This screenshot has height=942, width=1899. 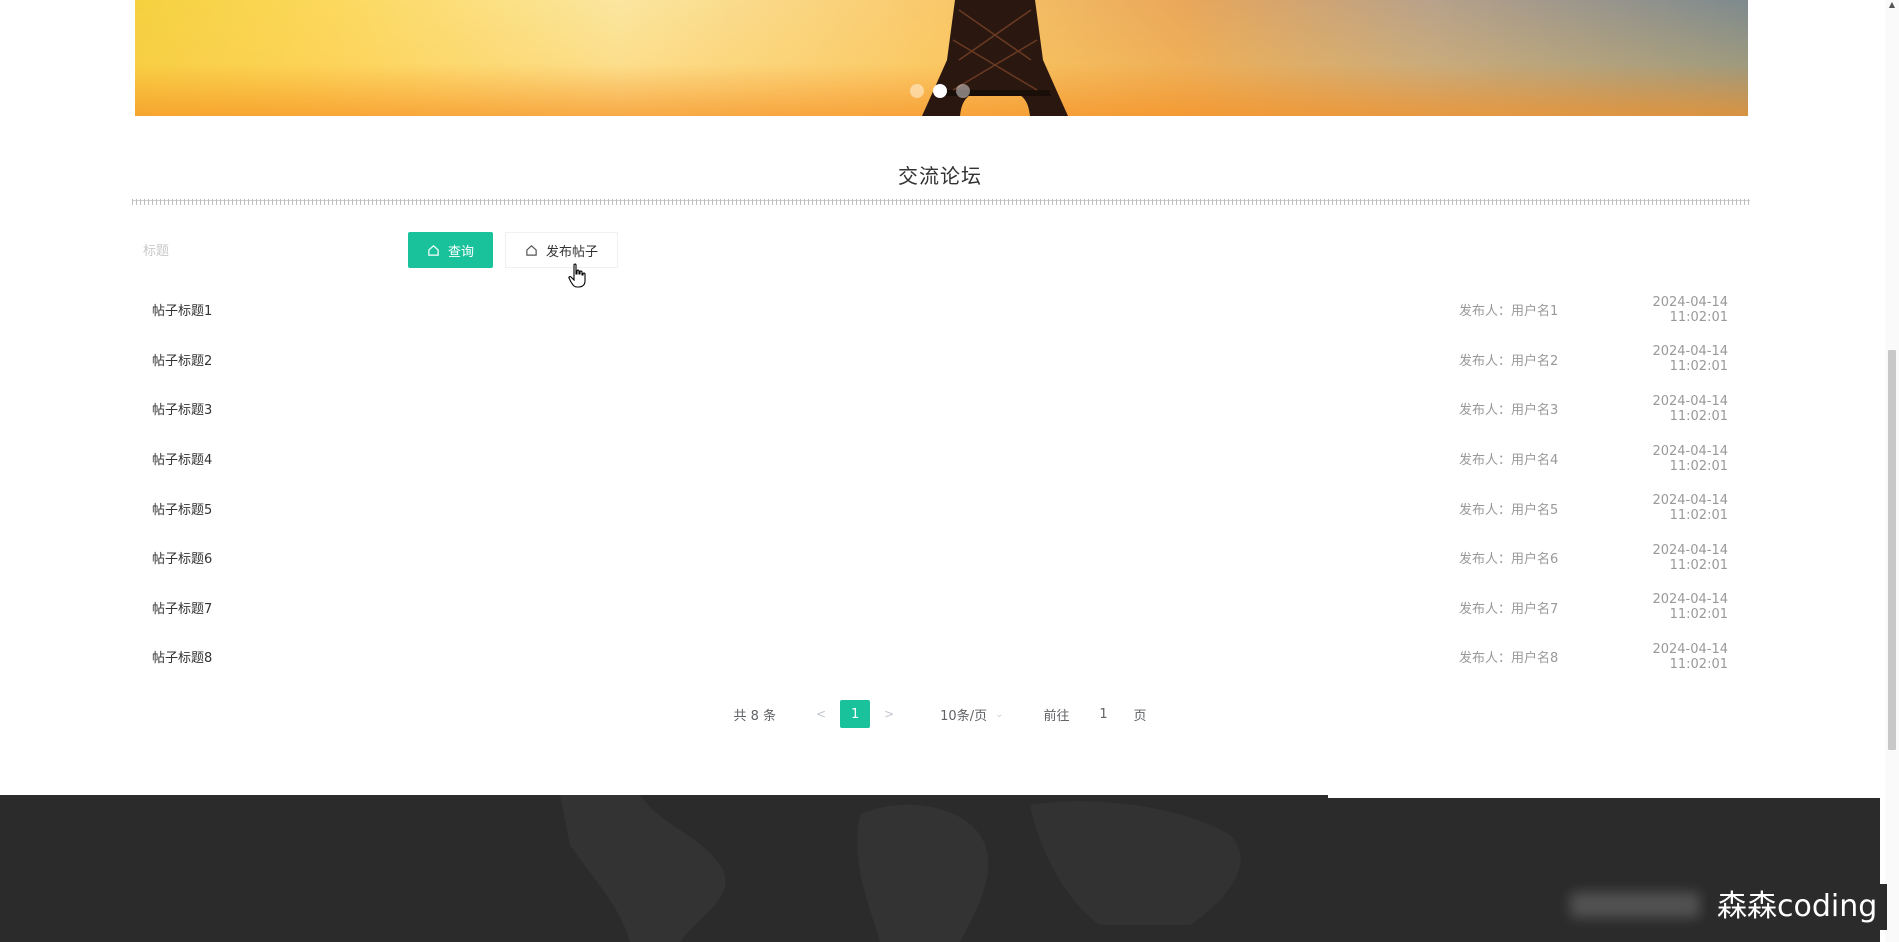 I want to click on post-row: 帖子标题6 发布人：用户名6 2024-04-14 11:02:01, so click(x=941, y=558).